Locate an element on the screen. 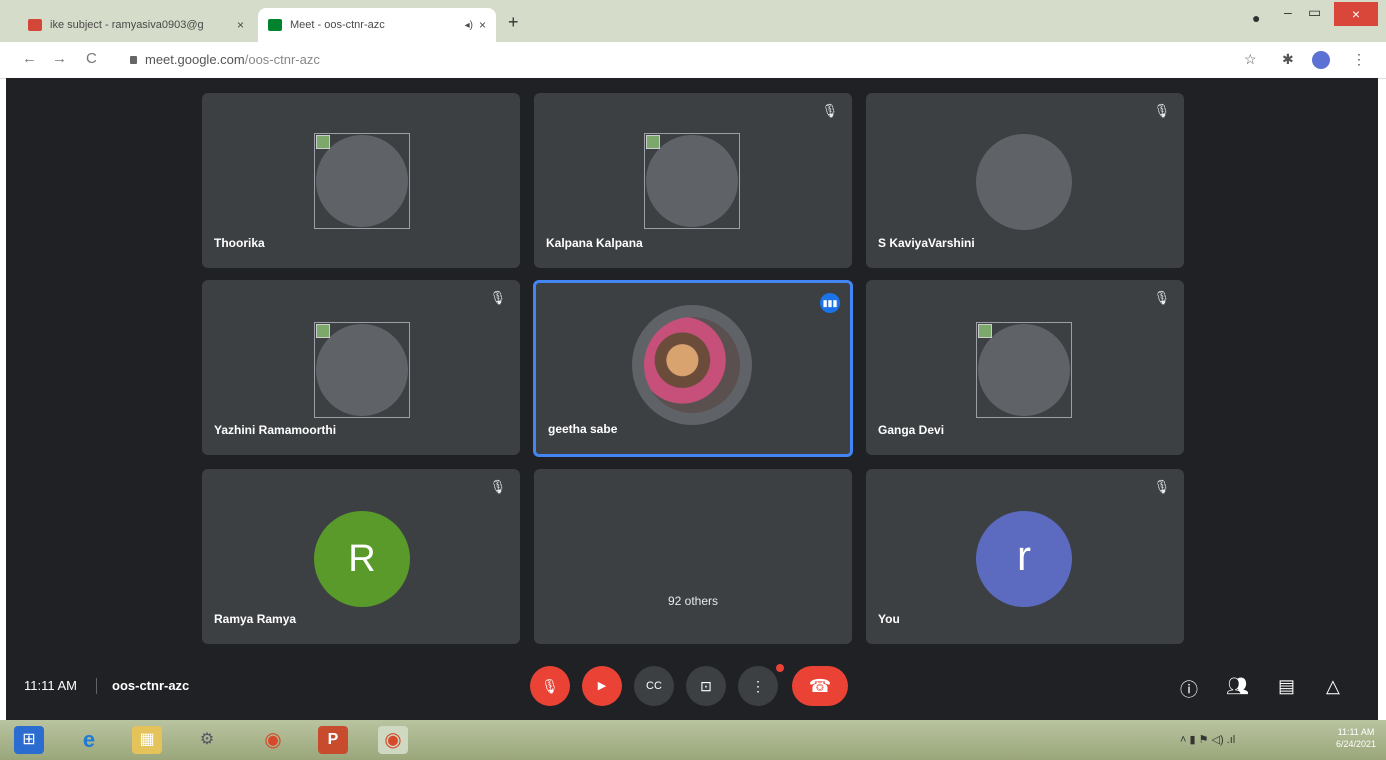 The image size is (1386, 760). gmail-icon is located at coordinates (35, 25).